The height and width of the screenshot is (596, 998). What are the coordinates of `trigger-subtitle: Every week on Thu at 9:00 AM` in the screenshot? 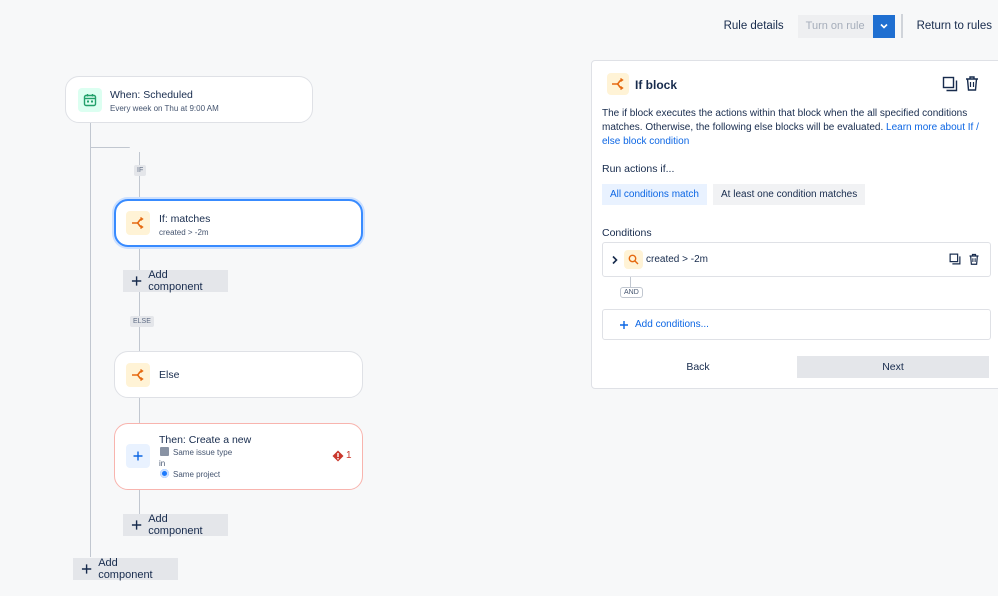 It's located at (164, 108).